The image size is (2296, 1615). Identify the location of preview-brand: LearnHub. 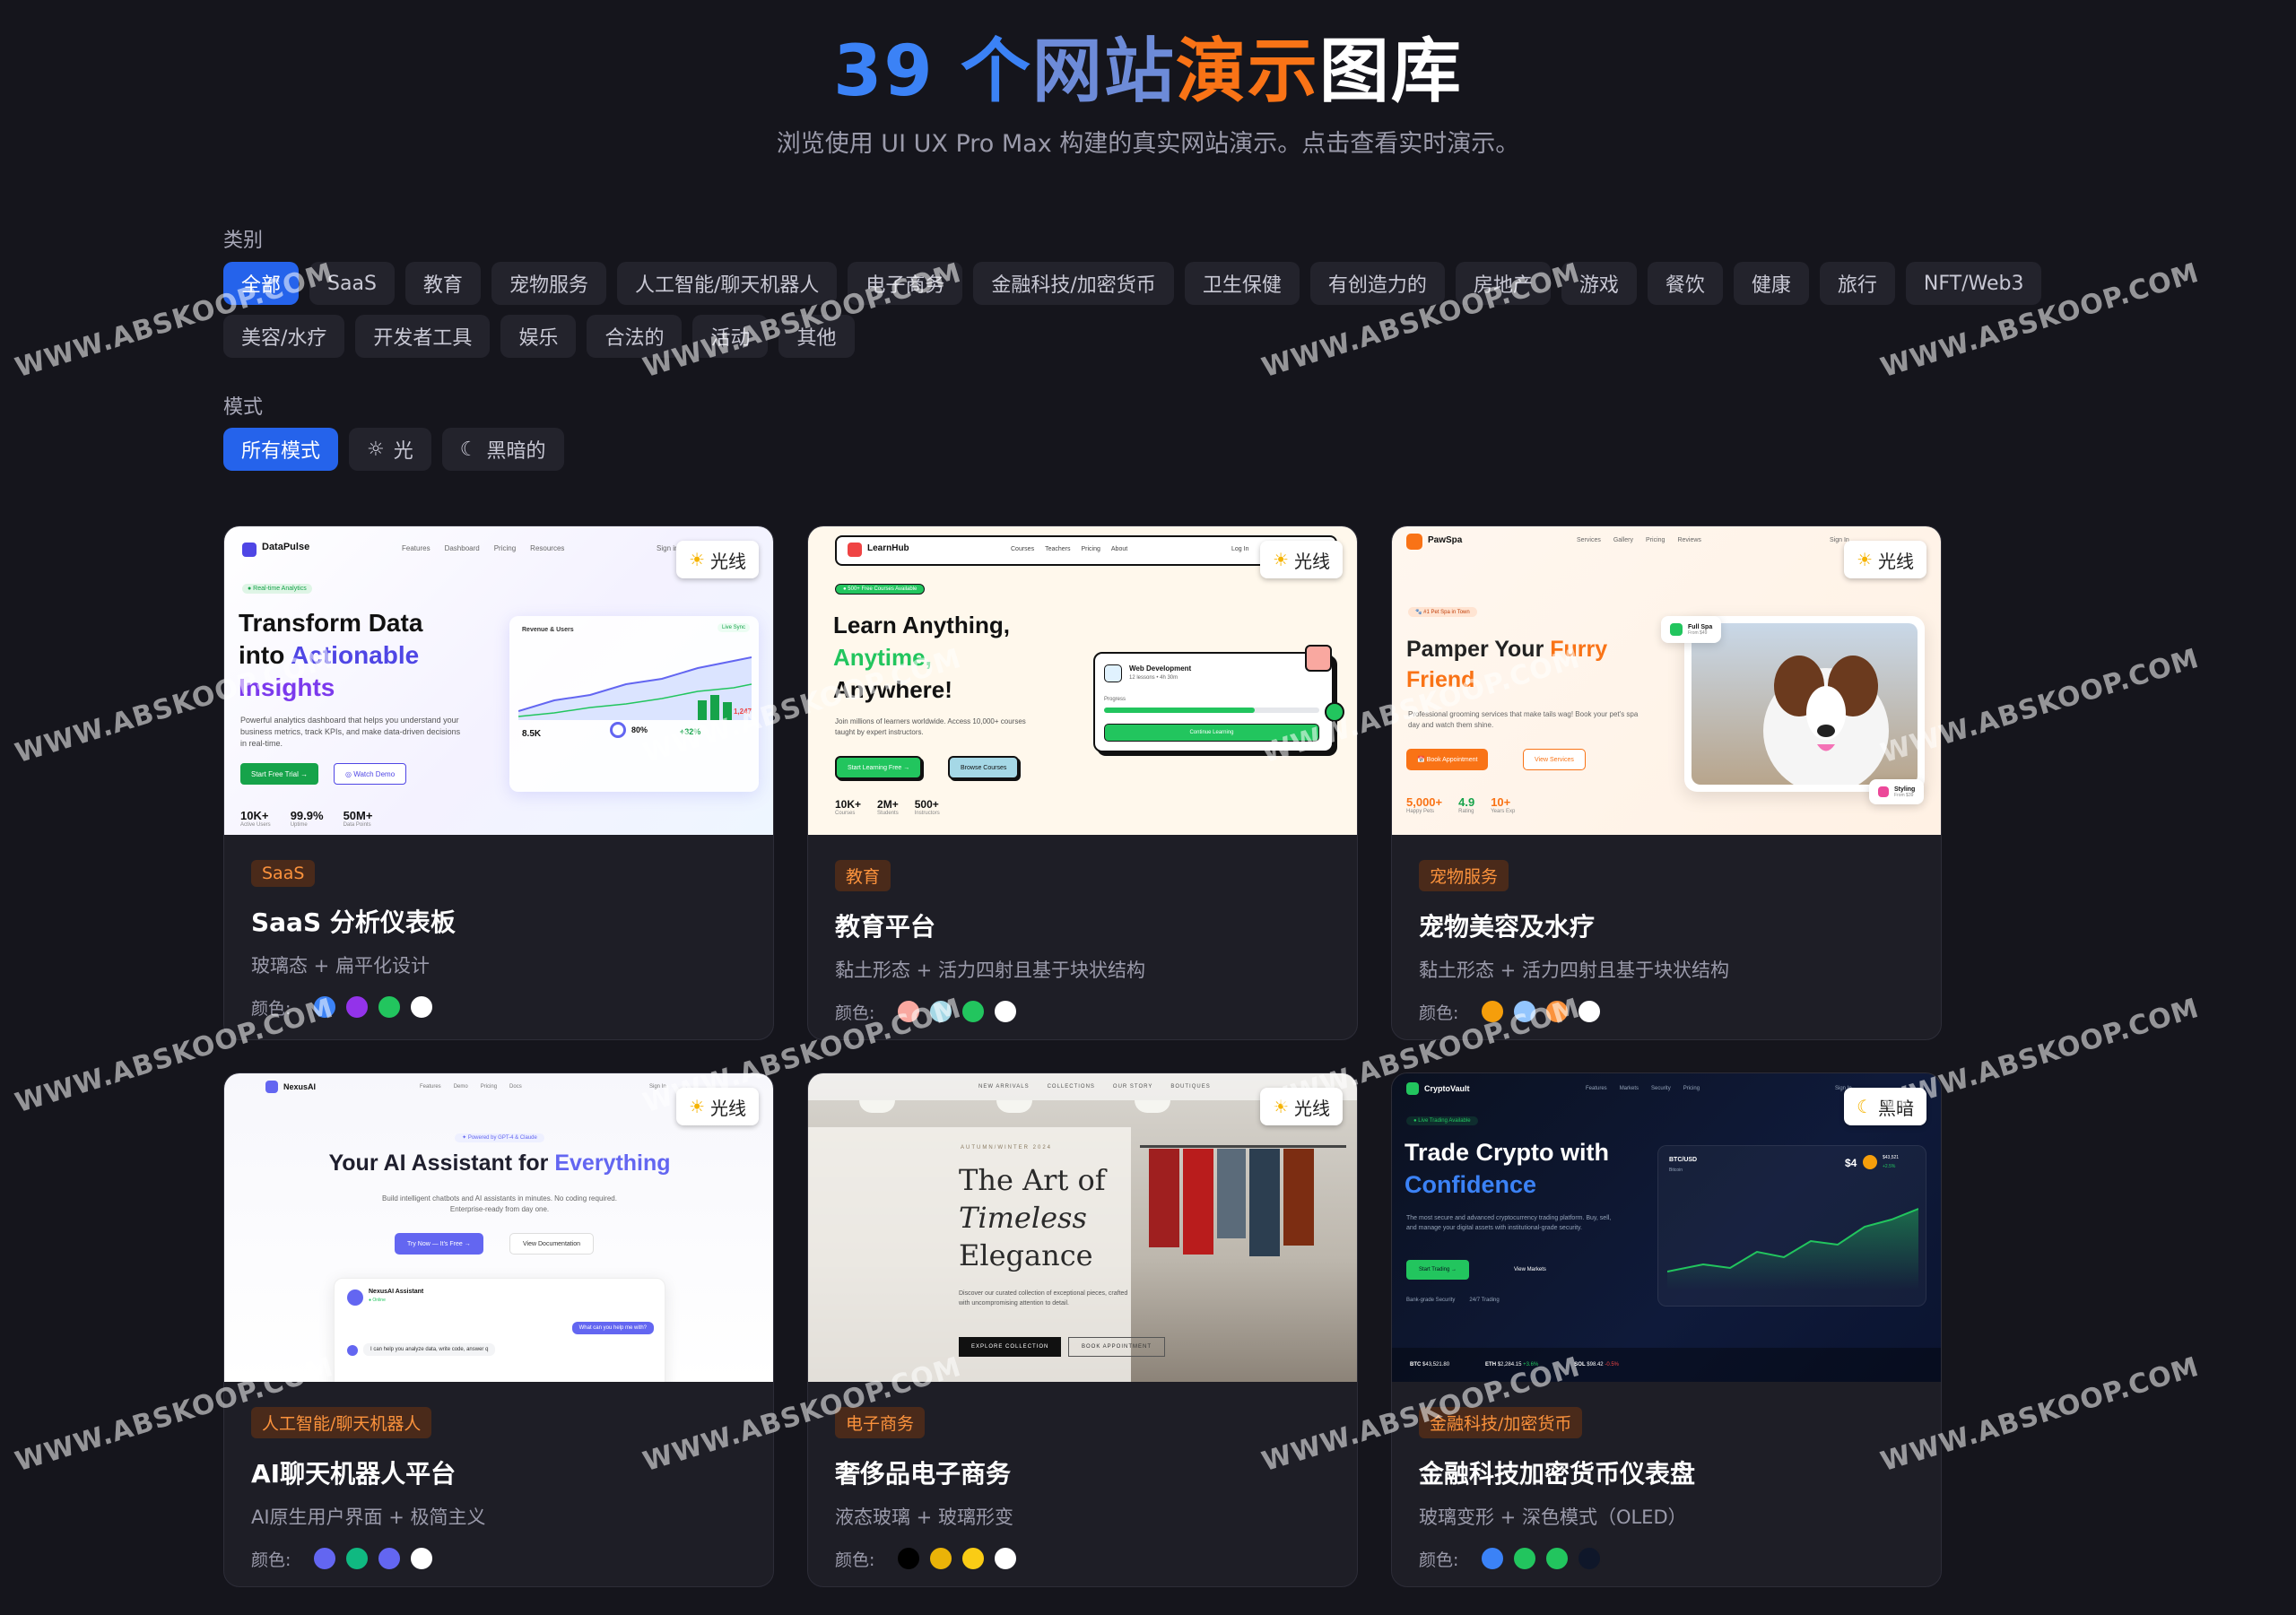
(888, 548).